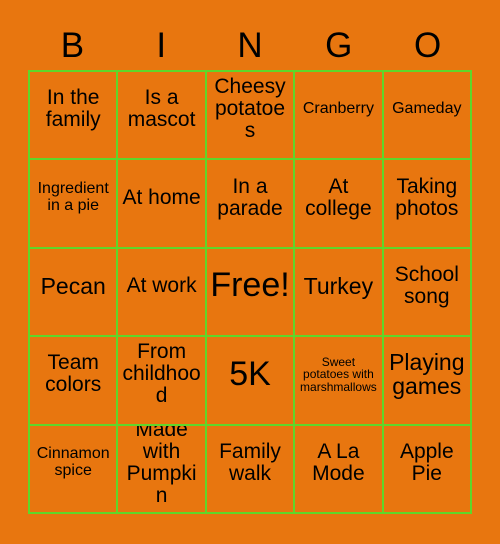 The image size is (500, 544). I want to click on bingo-cell: Apple Pie, so click(427, 469).